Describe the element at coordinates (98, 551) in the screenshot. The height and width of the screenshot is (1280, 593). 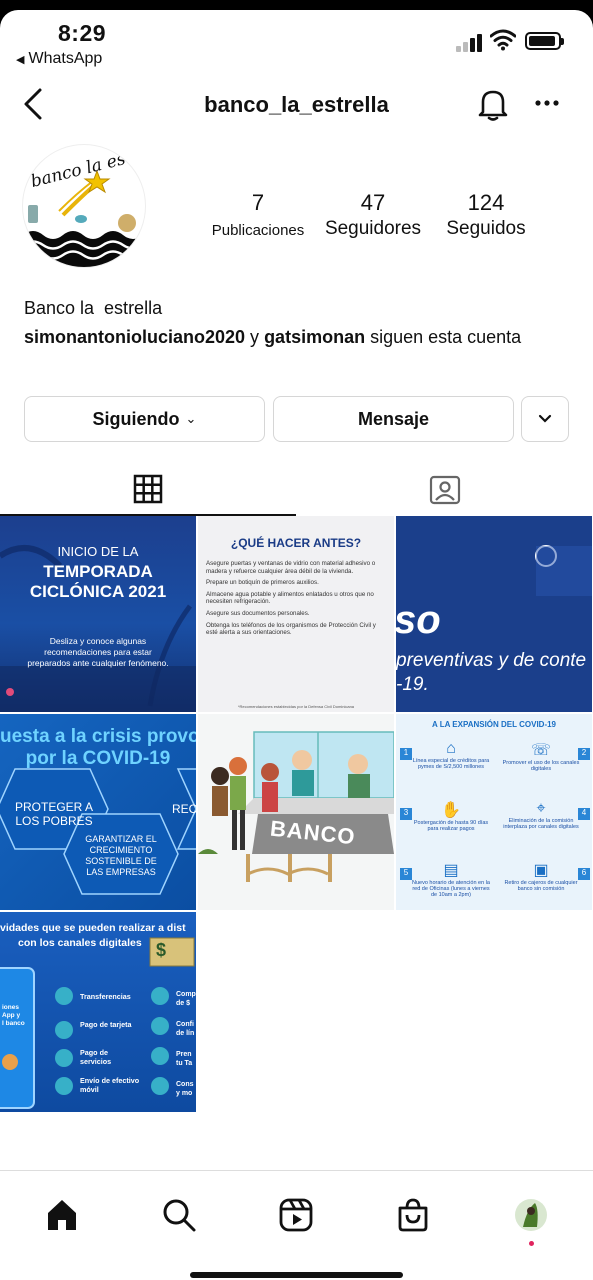
I see `post1-line1: INICIO DE LA` at that location.